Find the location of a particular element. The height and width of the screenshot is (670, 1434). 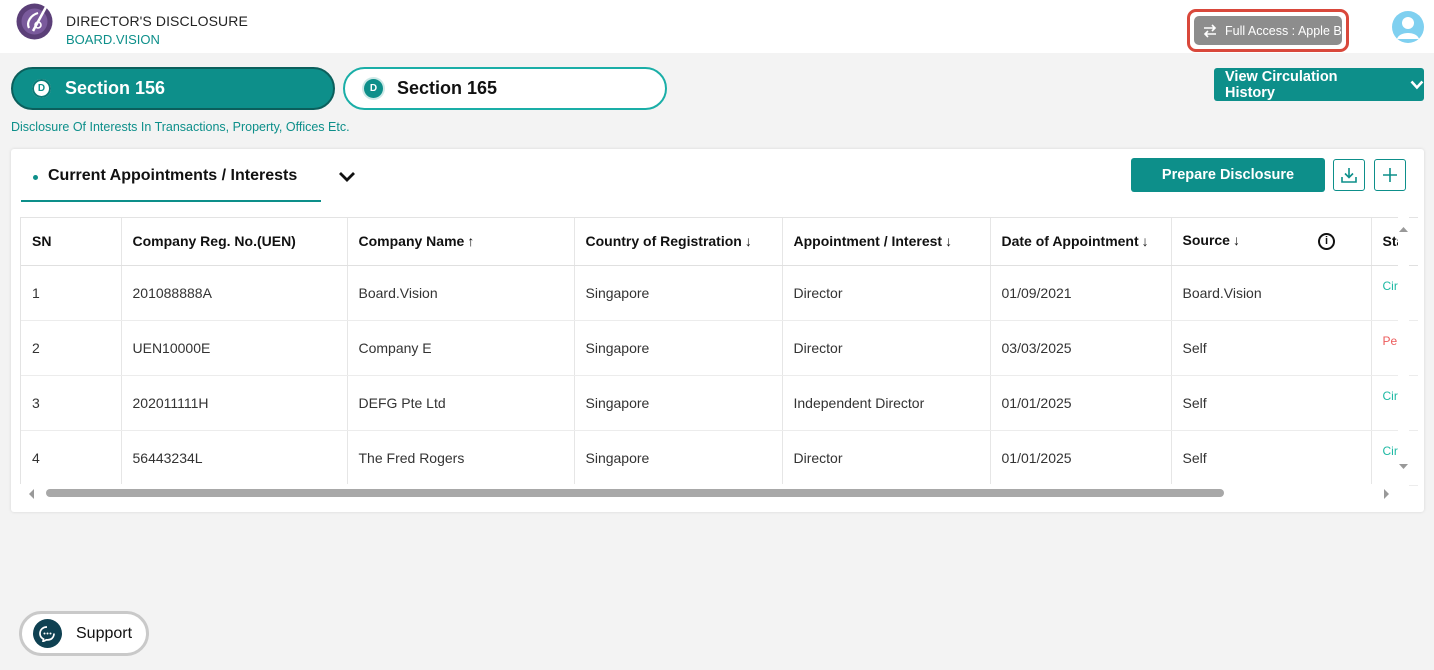

access-label: Full Access : Apple B is located at coordinates (1283, 30).